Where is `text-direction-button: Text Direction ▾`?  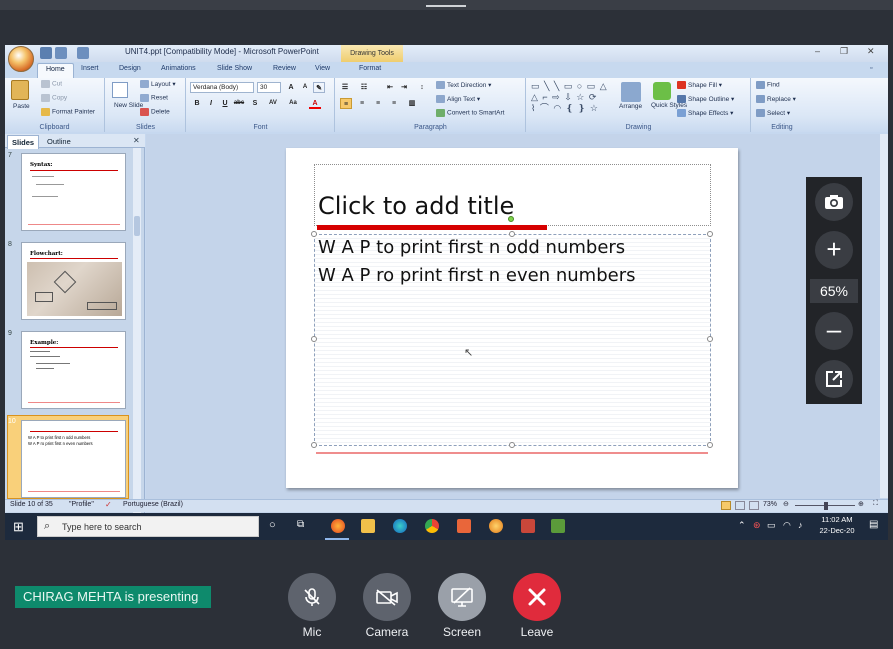 text-direction-button: Text Direction ▾ is located at coordinates (463, 85).